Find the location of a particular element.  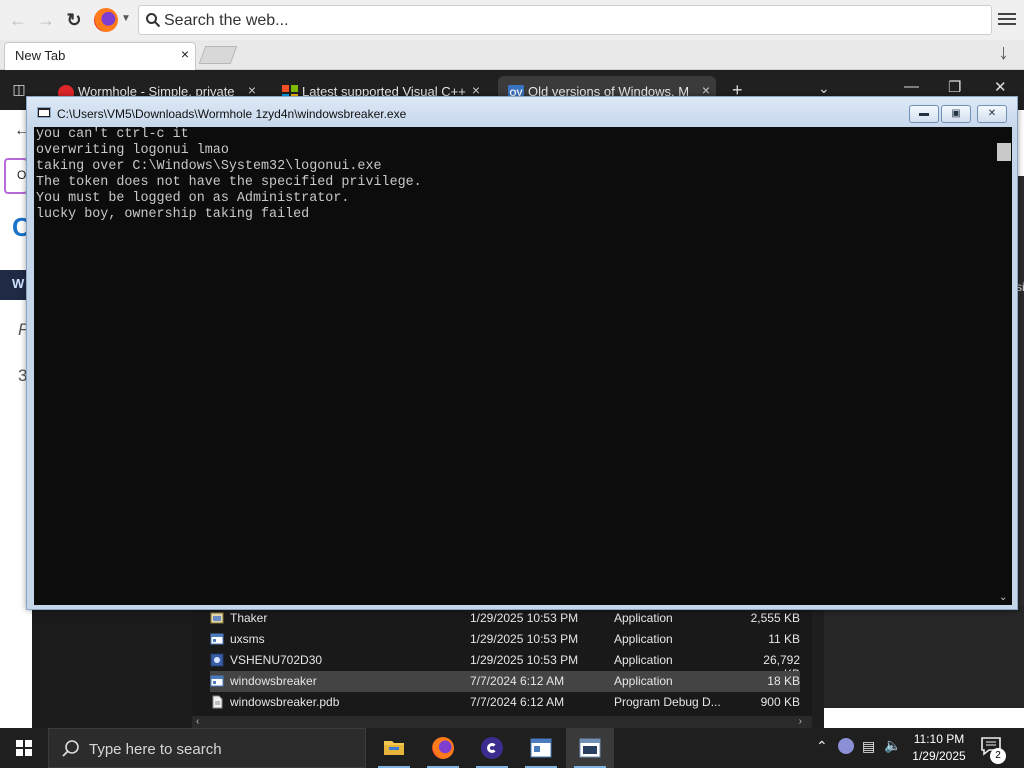

browser-tabbar: New Tab × ￬ is located at coordinates (512, 55).